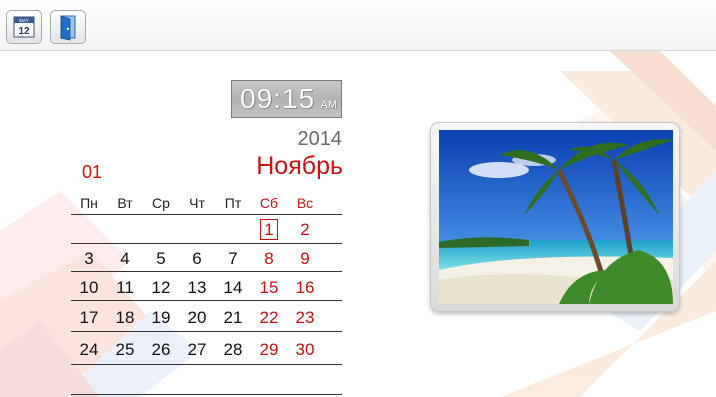 This screenshot has width=716, height=397. Describe the element at coordinates (197, 318) in the screenshot. I see `calendar-day-cell: 20` at that location.